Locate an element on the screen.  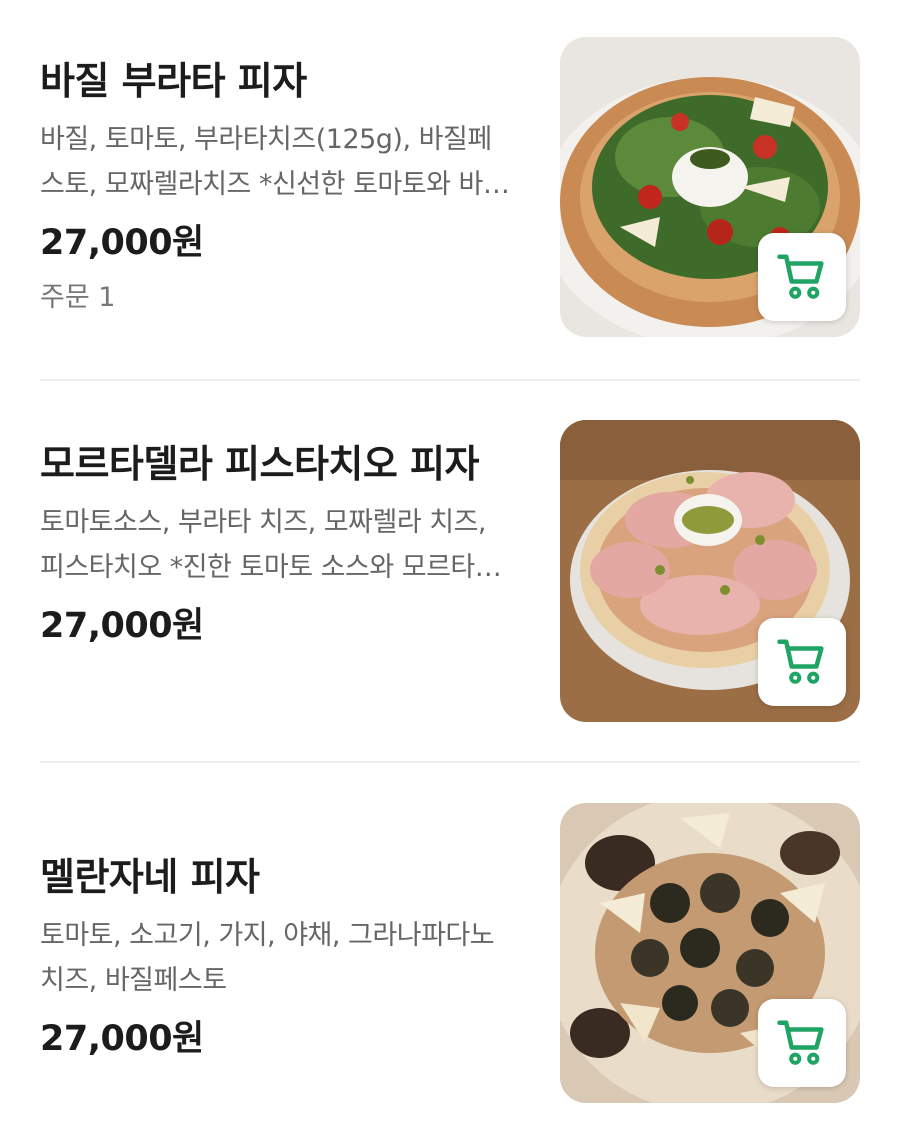
melanzane-pizza-photo is located at coordinates (710, 953).